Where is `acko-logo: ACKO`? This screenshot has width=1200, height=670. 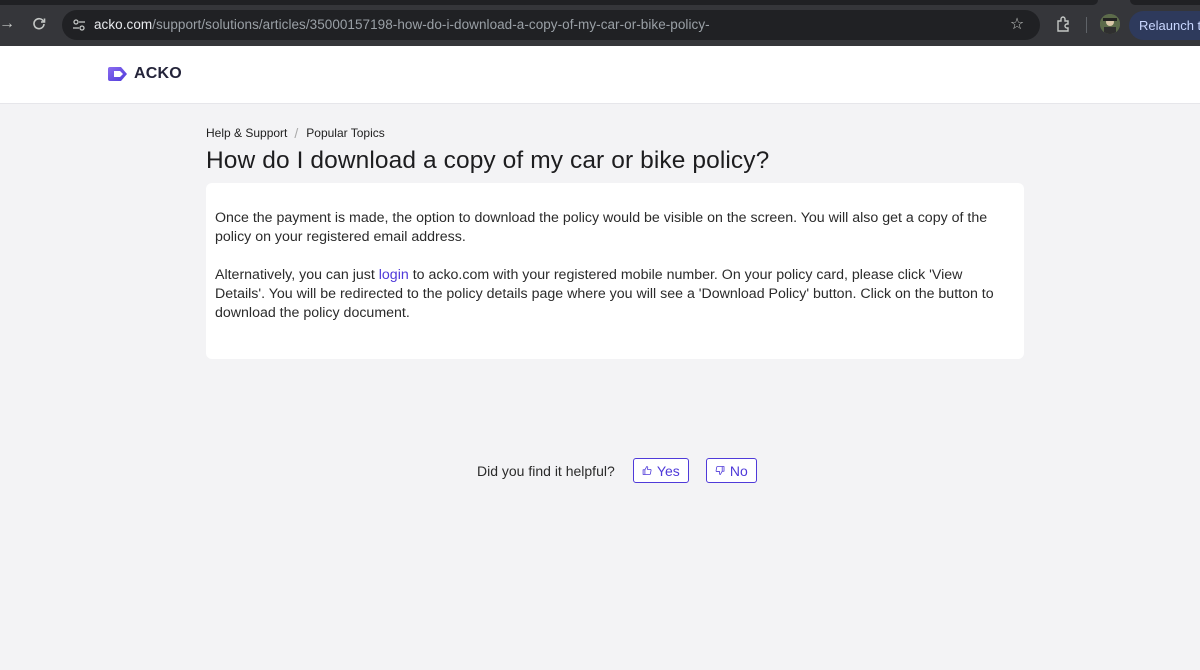 acko-logo: ACKO is located at coordinates (144, 74).